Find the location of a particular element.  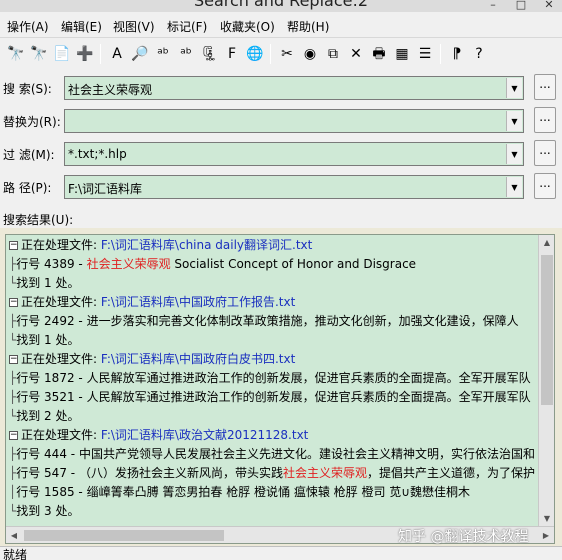

close-button: ✕ is located at coordinates (549, 6).